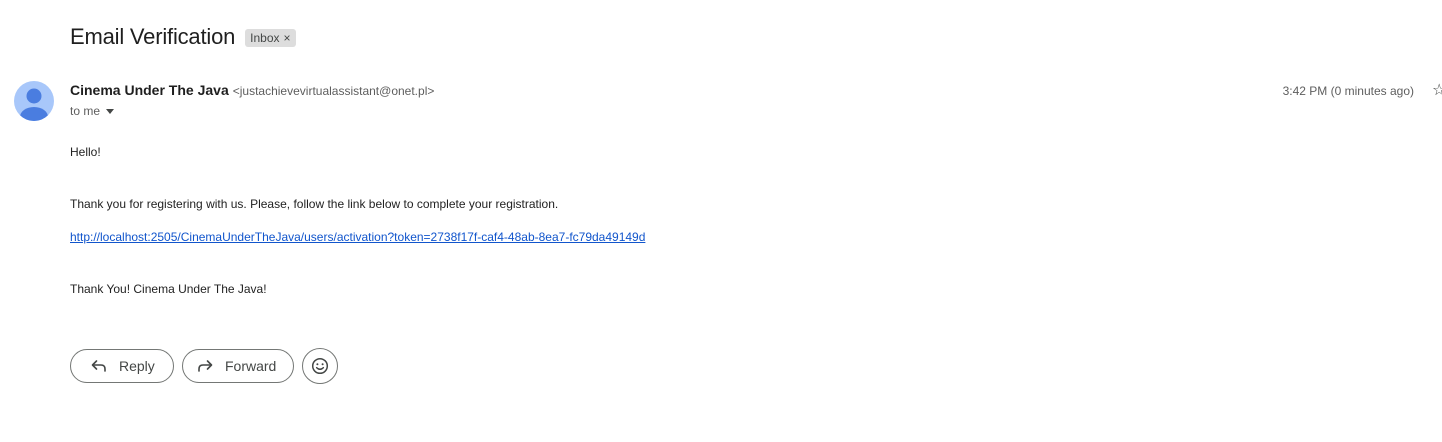  I want to click on reply-button-label: Reply, so click(137, 366).